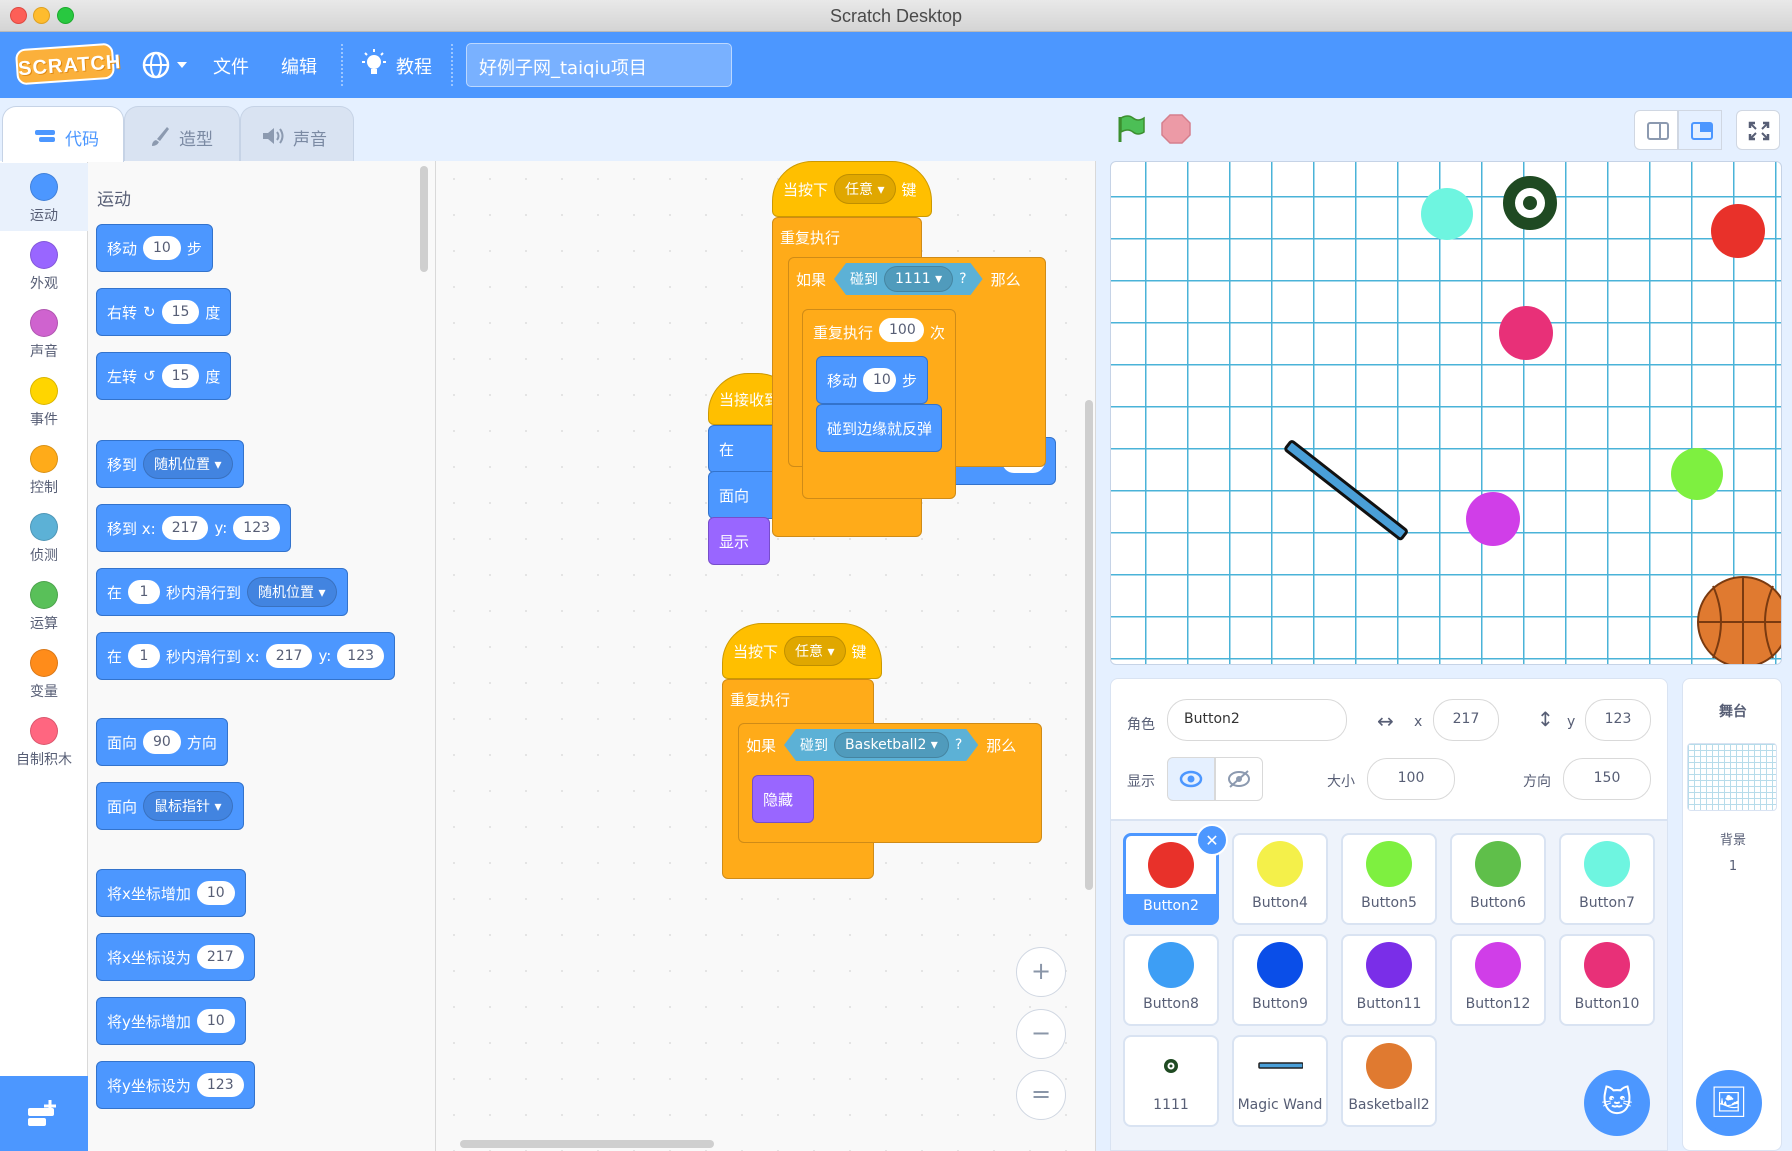 The width and height of the screenshot is (1792, 1151). What do you see at coordinates (44, 673) in the screenshot?
I see `category-7: 变量` at bounding box center [44, 673].